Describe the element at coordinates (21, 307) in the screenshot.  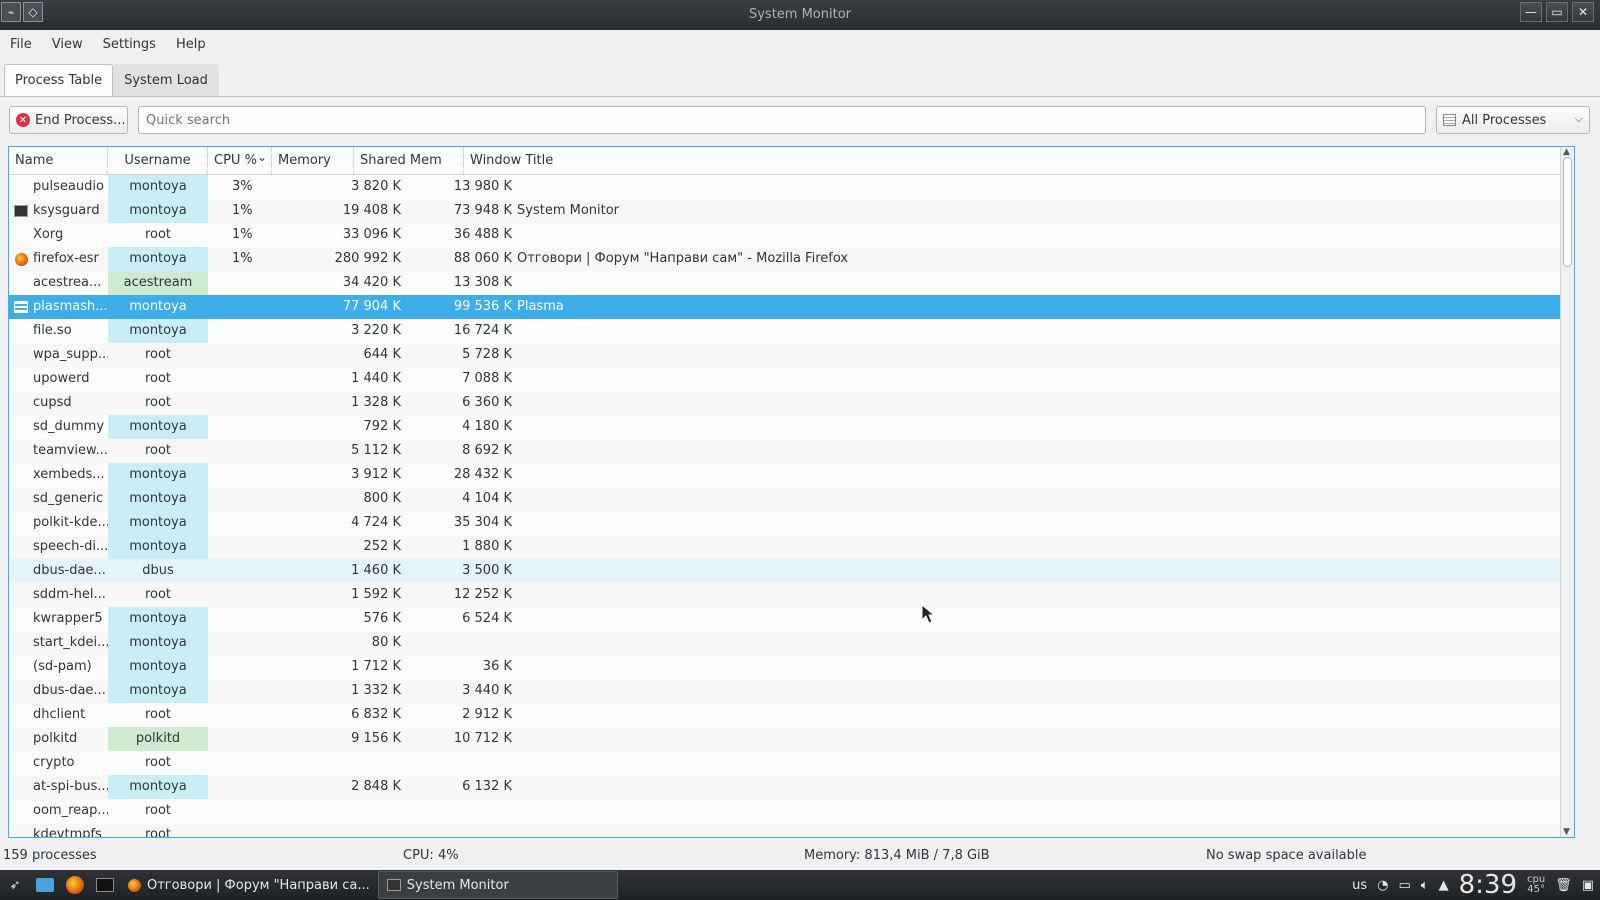
I see `plasma-icon` at that location.